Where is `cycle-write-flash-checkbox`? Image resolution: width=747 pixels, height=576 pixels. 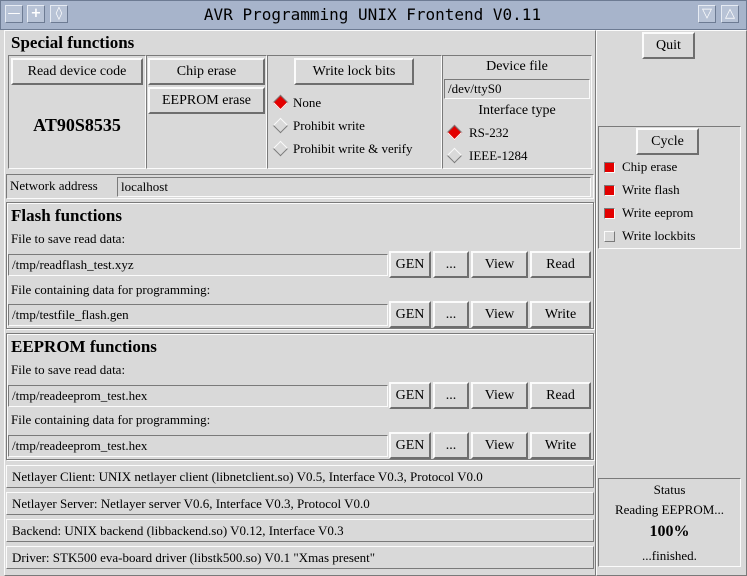 cycle-write-flash-checkbox is located at coordinates (609, 190).